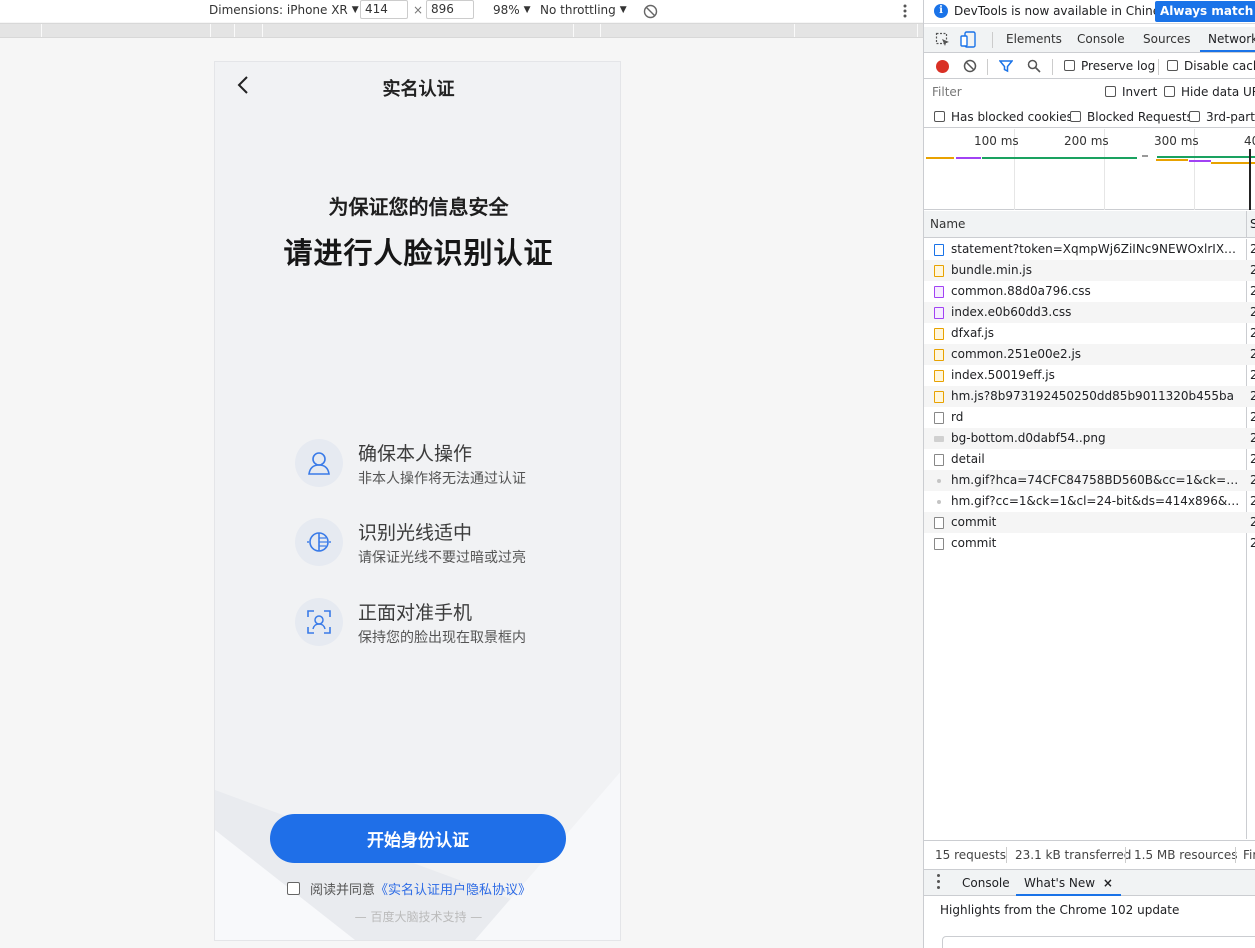  Describe the element at coordinates (284, 10) in the screenshot. I see `device-dimensions-select: Dimensions: iPhone XR ▼` at that location.